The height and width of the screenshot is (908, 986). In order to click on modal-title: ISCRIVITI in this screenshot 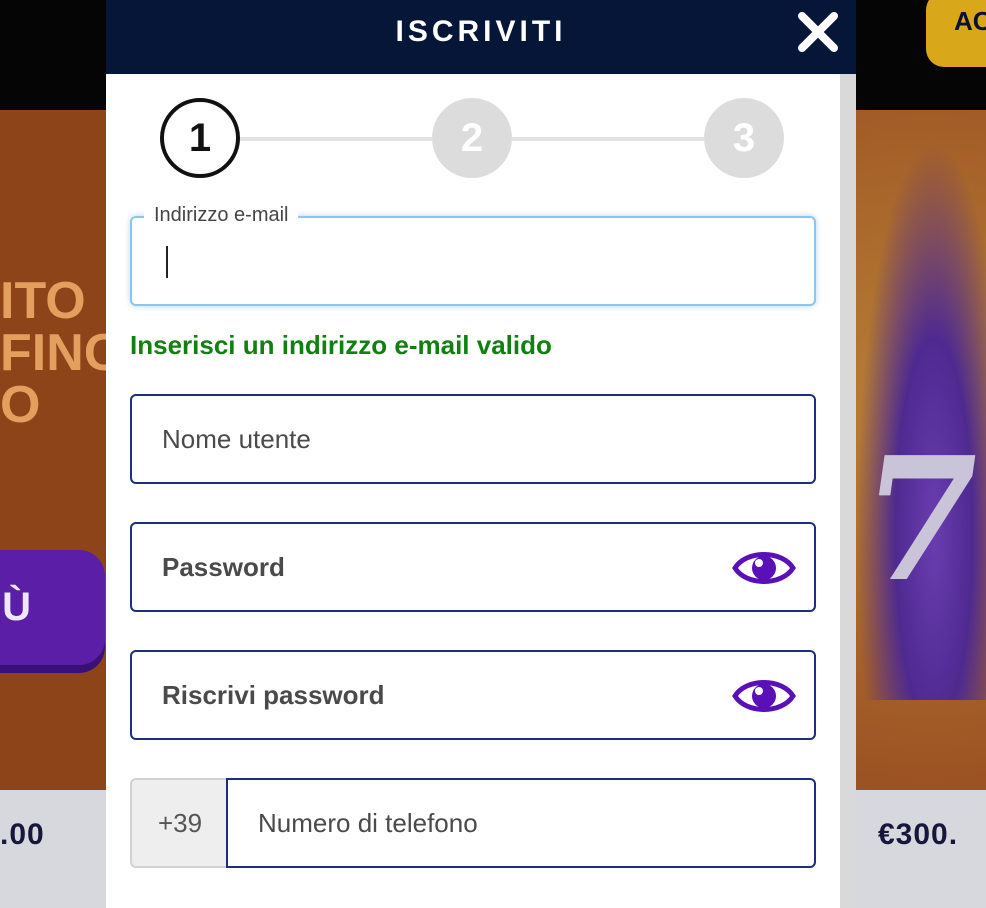, I will do `click(481, 31)`.